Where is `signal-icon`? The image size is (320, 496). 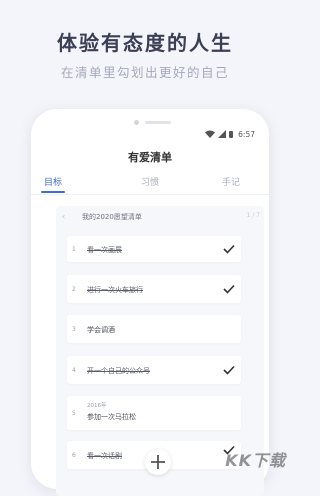 signal-icon is located at coordinates (222, 134).